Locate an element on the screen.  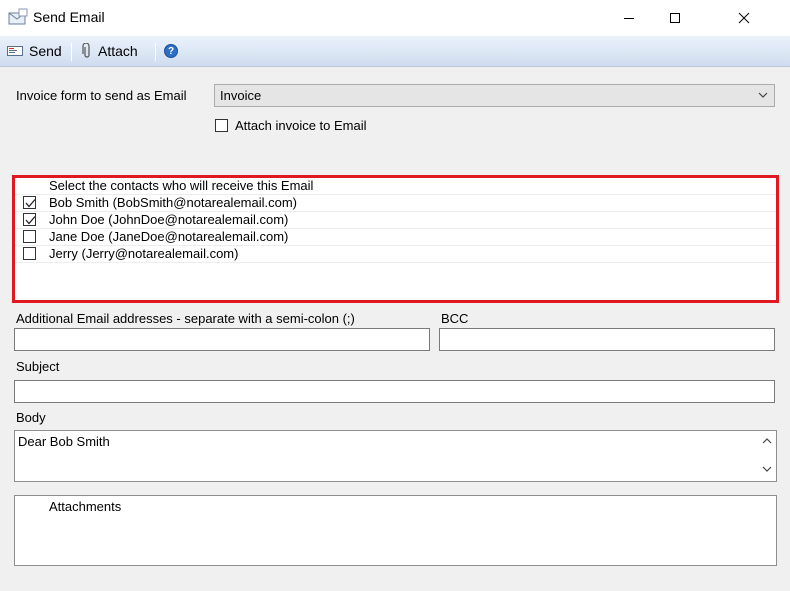
bcc-label: BCC is located at coordinates (455, 318).